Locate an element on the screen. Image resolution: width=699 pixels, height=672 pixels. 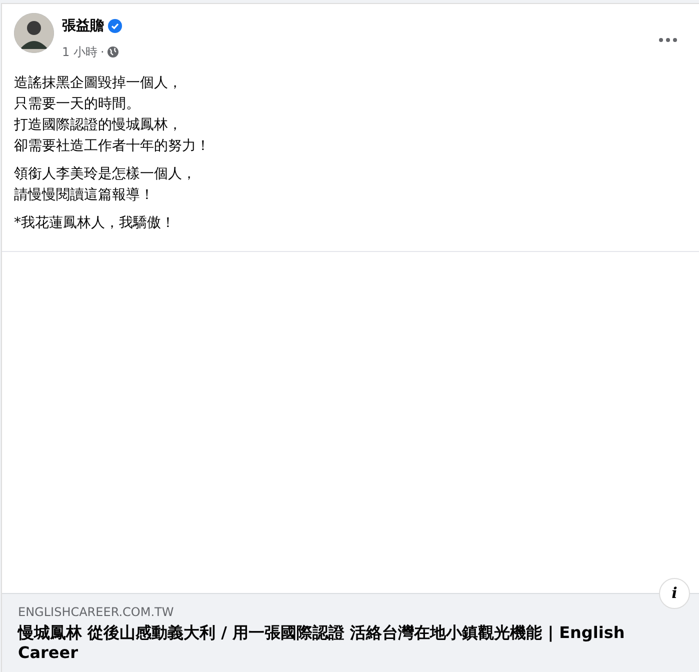
post-time: 1 小時 is located at coordinates (80, 52).